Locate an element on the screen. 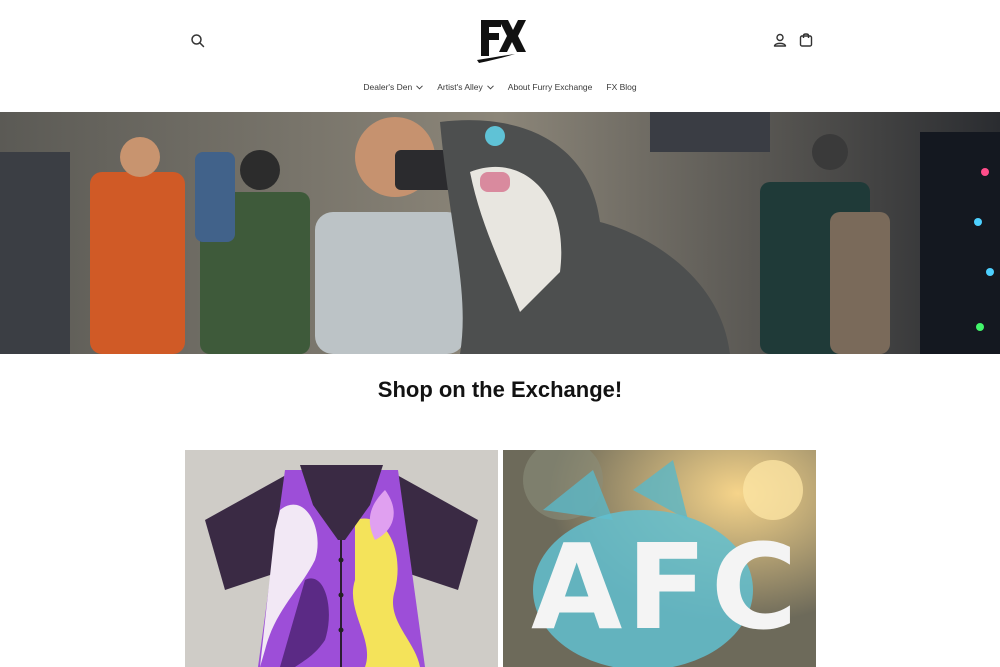 The image size is (1000, 667). search-button is located at coordinates (198, 41).